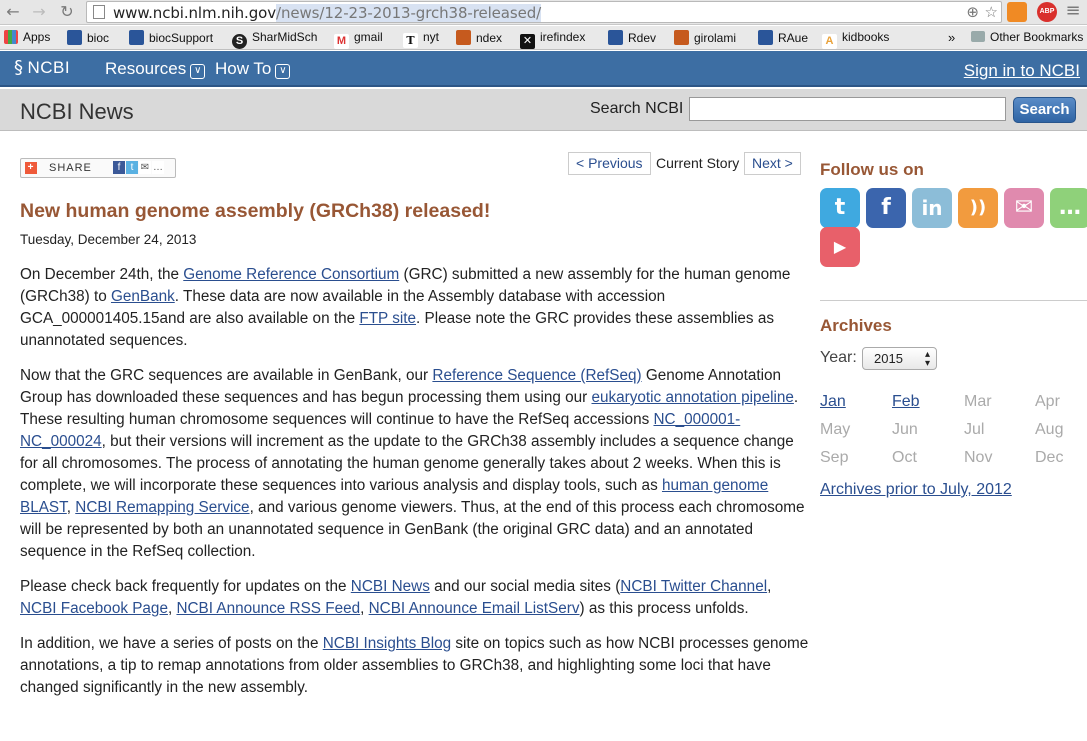 Image resolution: width=1087 pixels, height=741 pixels. Describe the element at coordinates (899, 358) in the screenshot. I see `year-select: 2015 ▴ ▾` at that location.